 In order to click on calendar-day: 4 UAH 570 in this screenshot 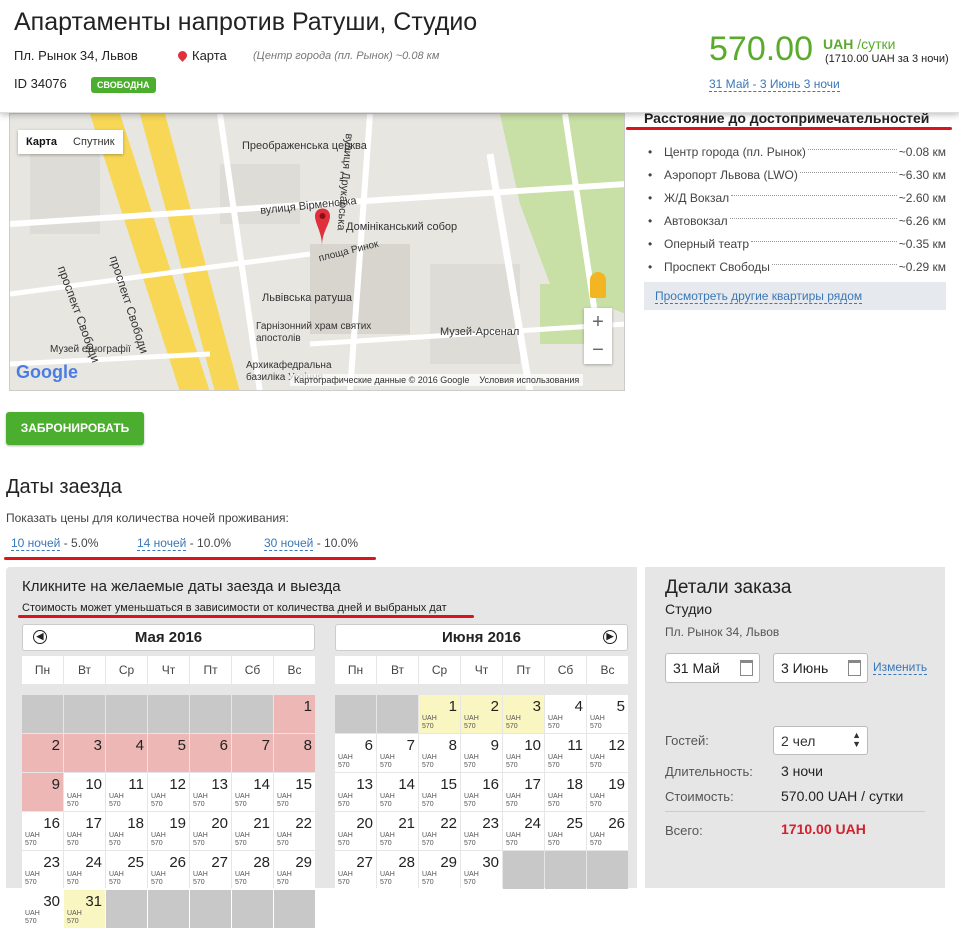, I will do `click(565, 714)`.